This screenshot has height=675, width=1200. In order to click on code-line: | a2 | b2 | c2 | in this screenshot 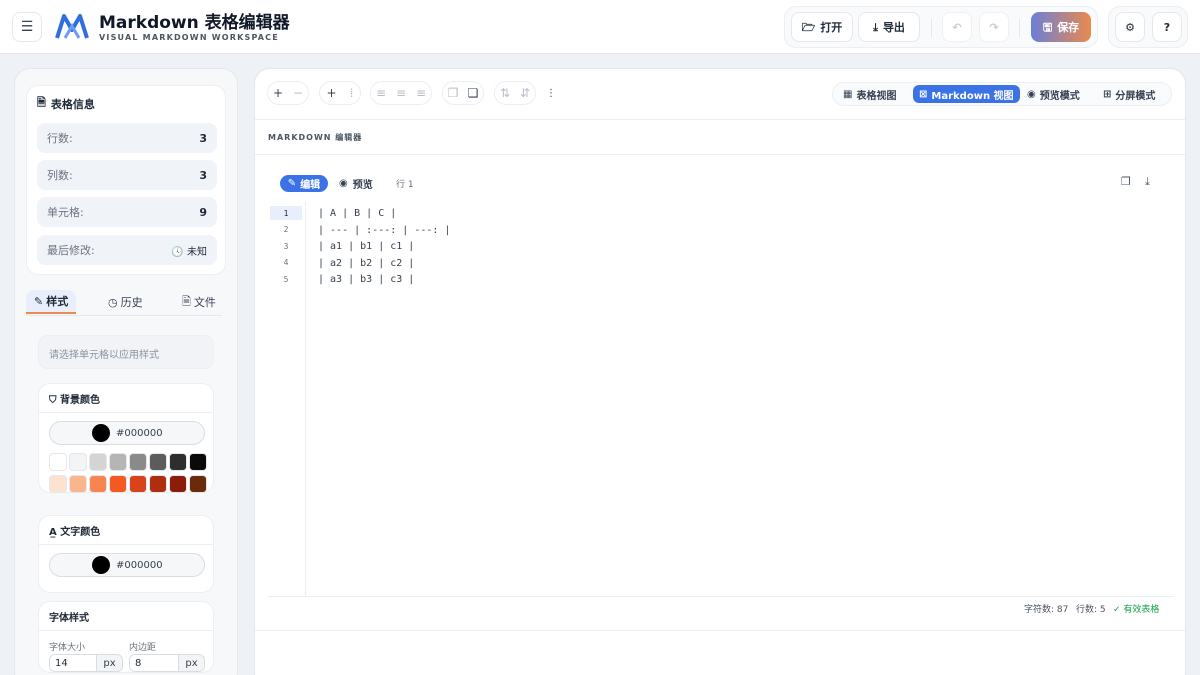, I will do `click(366, 263)`.